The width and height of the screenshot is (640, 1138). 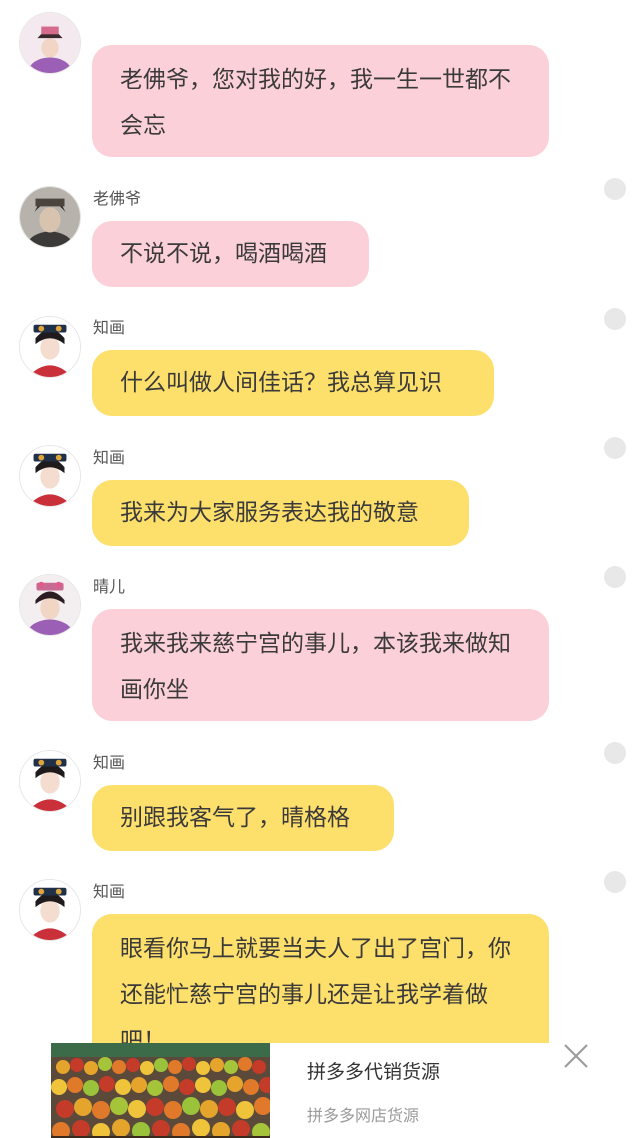 I want to click on chat-message: 老佛爷，您对我的好，我一生一世都不会忘, so click(x=320, y=82).